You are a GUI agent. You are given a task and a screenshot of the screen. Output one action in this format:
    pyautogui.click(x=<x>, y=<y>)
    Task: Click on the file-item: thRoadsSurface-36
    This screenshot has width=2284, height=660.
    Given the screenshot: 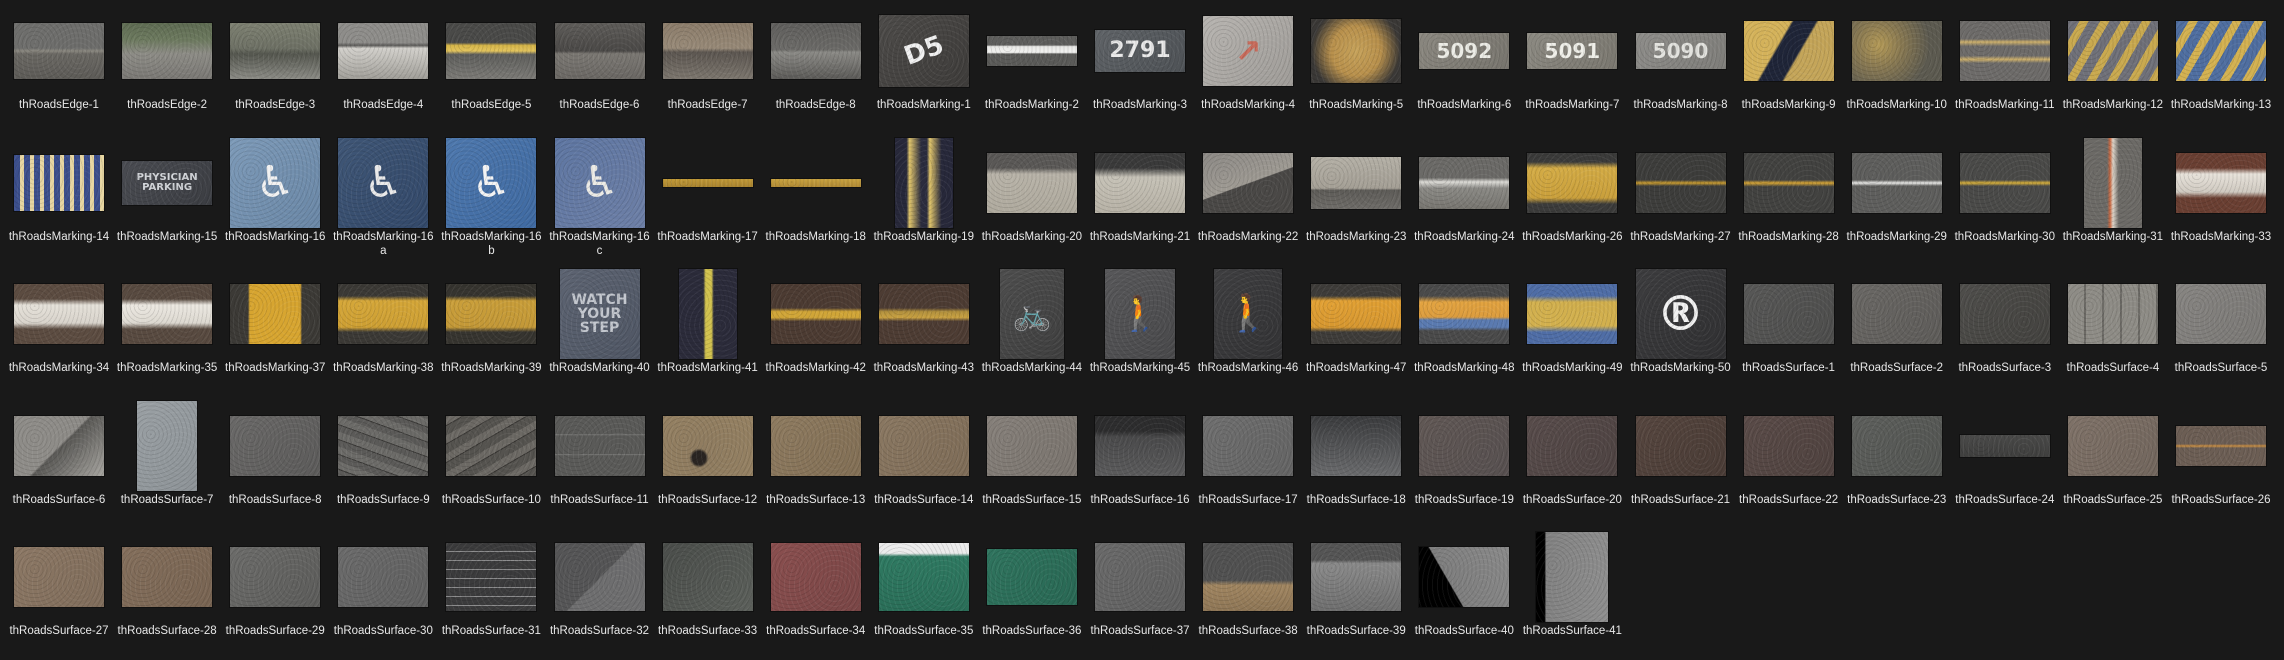 What is the action you would take?
    pyautogui.click(x=1032, y=596)
    